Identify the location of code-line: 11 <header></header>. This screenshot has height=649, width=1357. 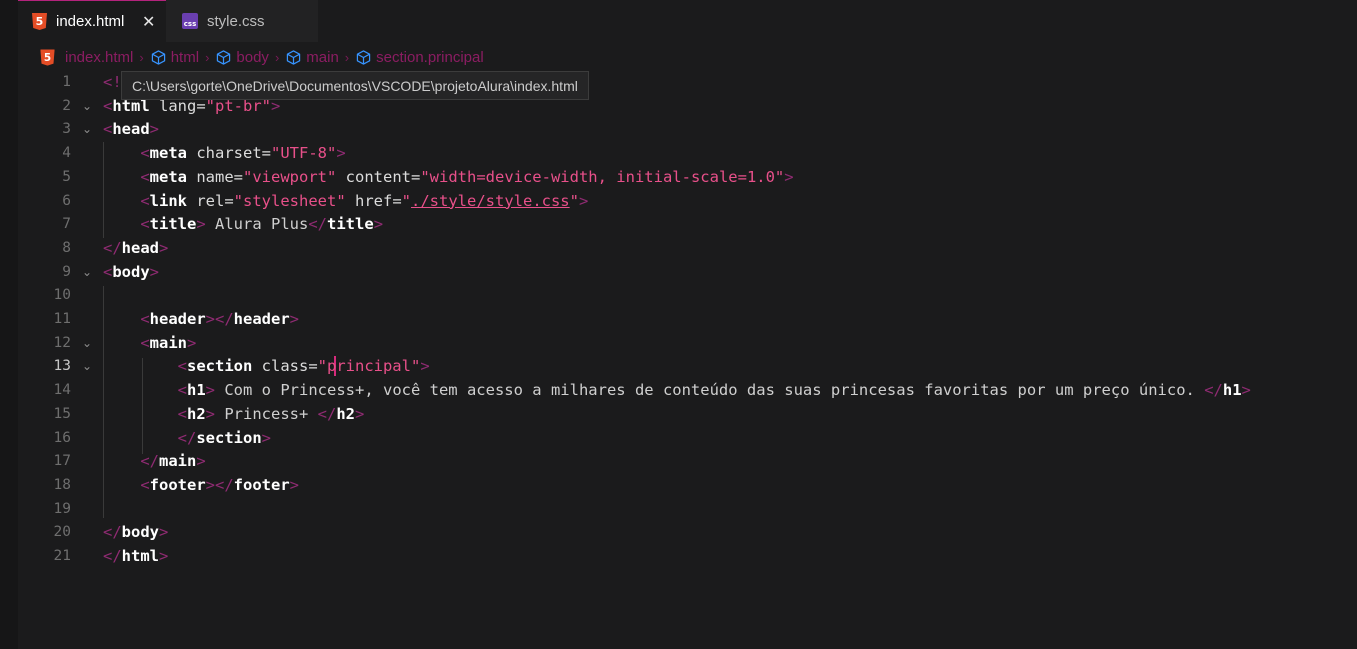
(678, 319).